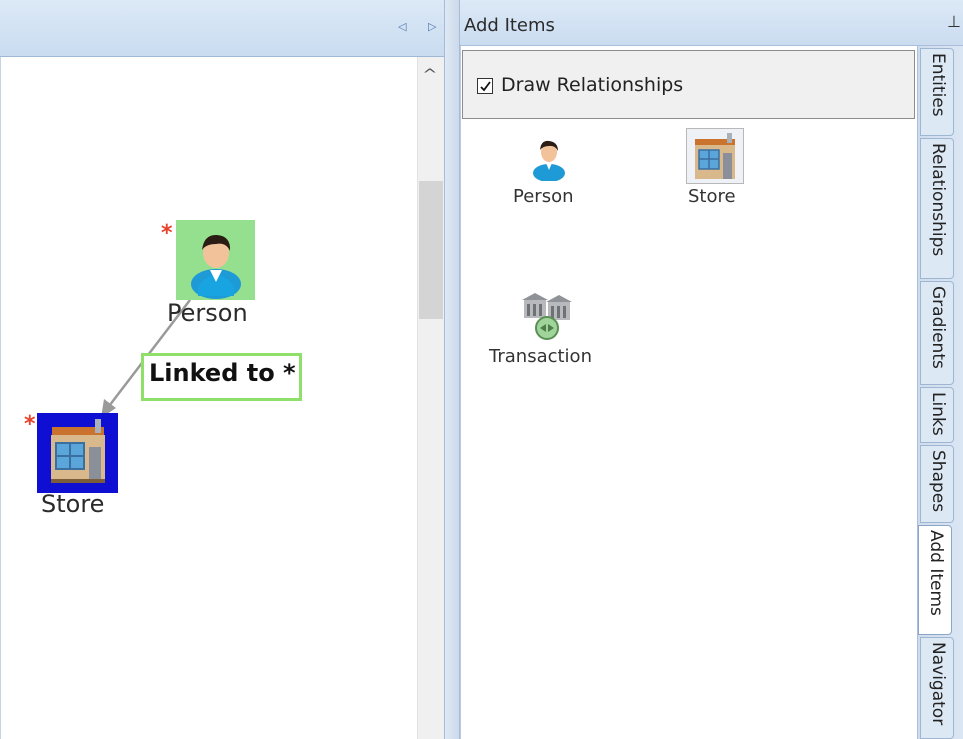 The image size is (963, 739). What do you see at coordinates (73, 504) in the screenshot?
I see `store-node-label: Store` at bounding box center [73, 504].